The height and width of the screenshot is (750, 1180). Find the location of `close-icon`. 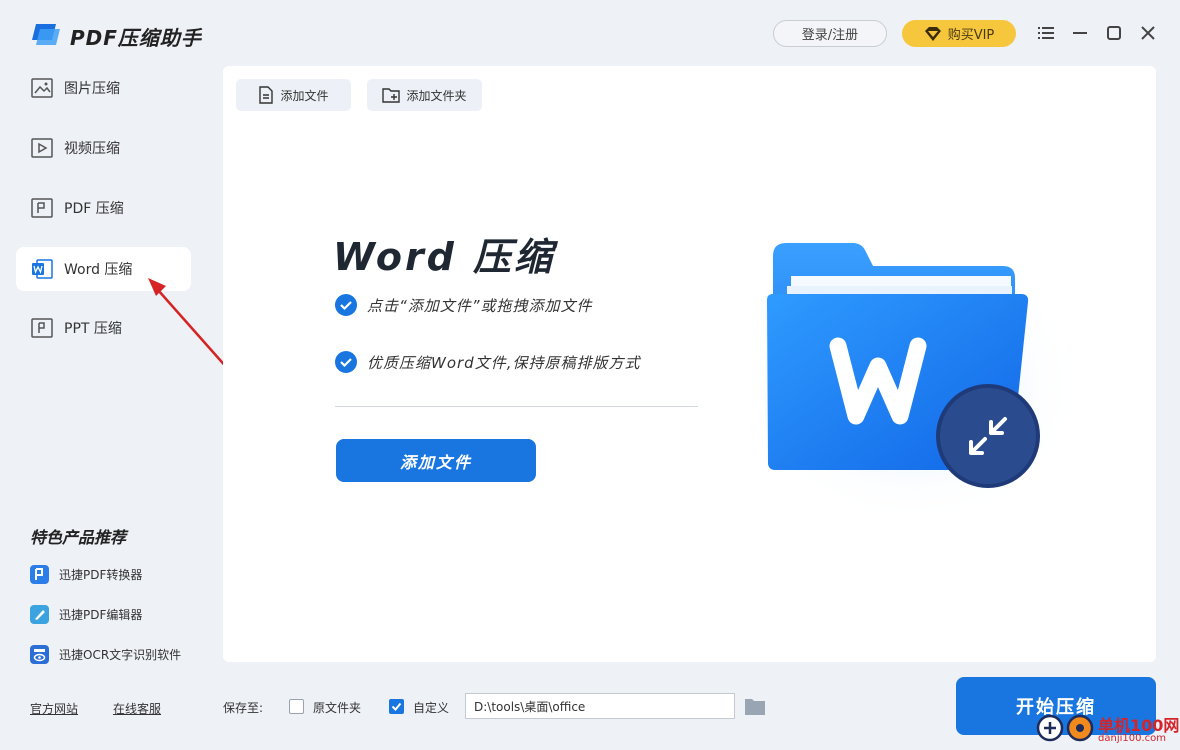

close-icon is located at coordinates (1148, 33).